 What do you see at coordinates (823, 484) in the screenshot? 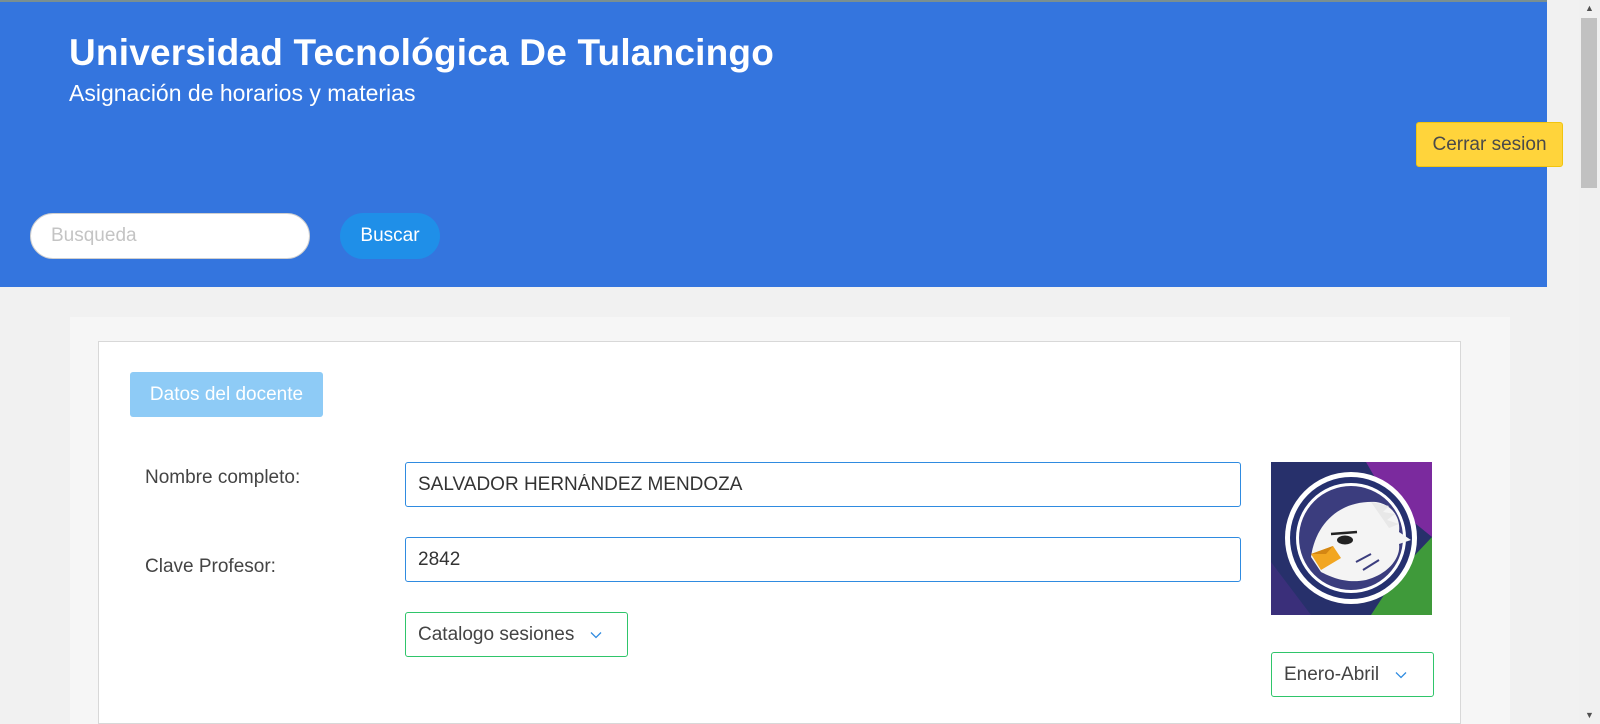
I see `name-field` at bounding box center [823, 484].